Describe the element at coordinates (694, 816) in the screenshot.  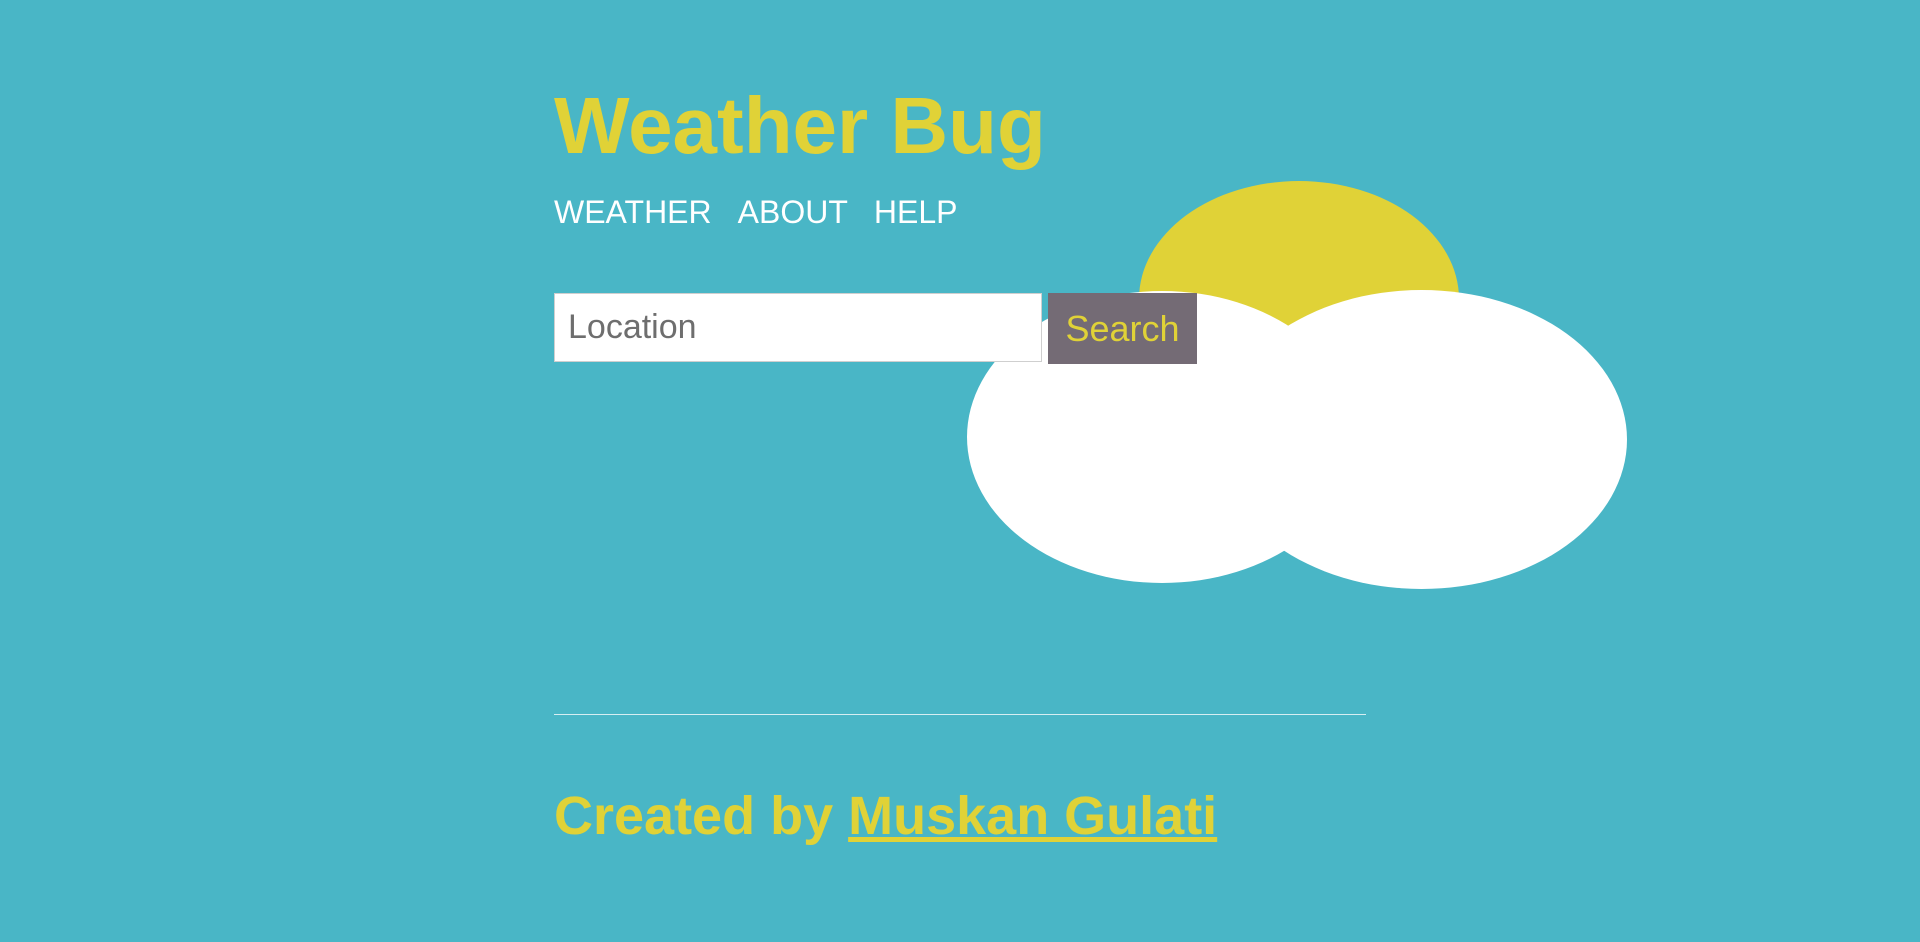
I see `footer-credit-prefix: Created by` at that location.